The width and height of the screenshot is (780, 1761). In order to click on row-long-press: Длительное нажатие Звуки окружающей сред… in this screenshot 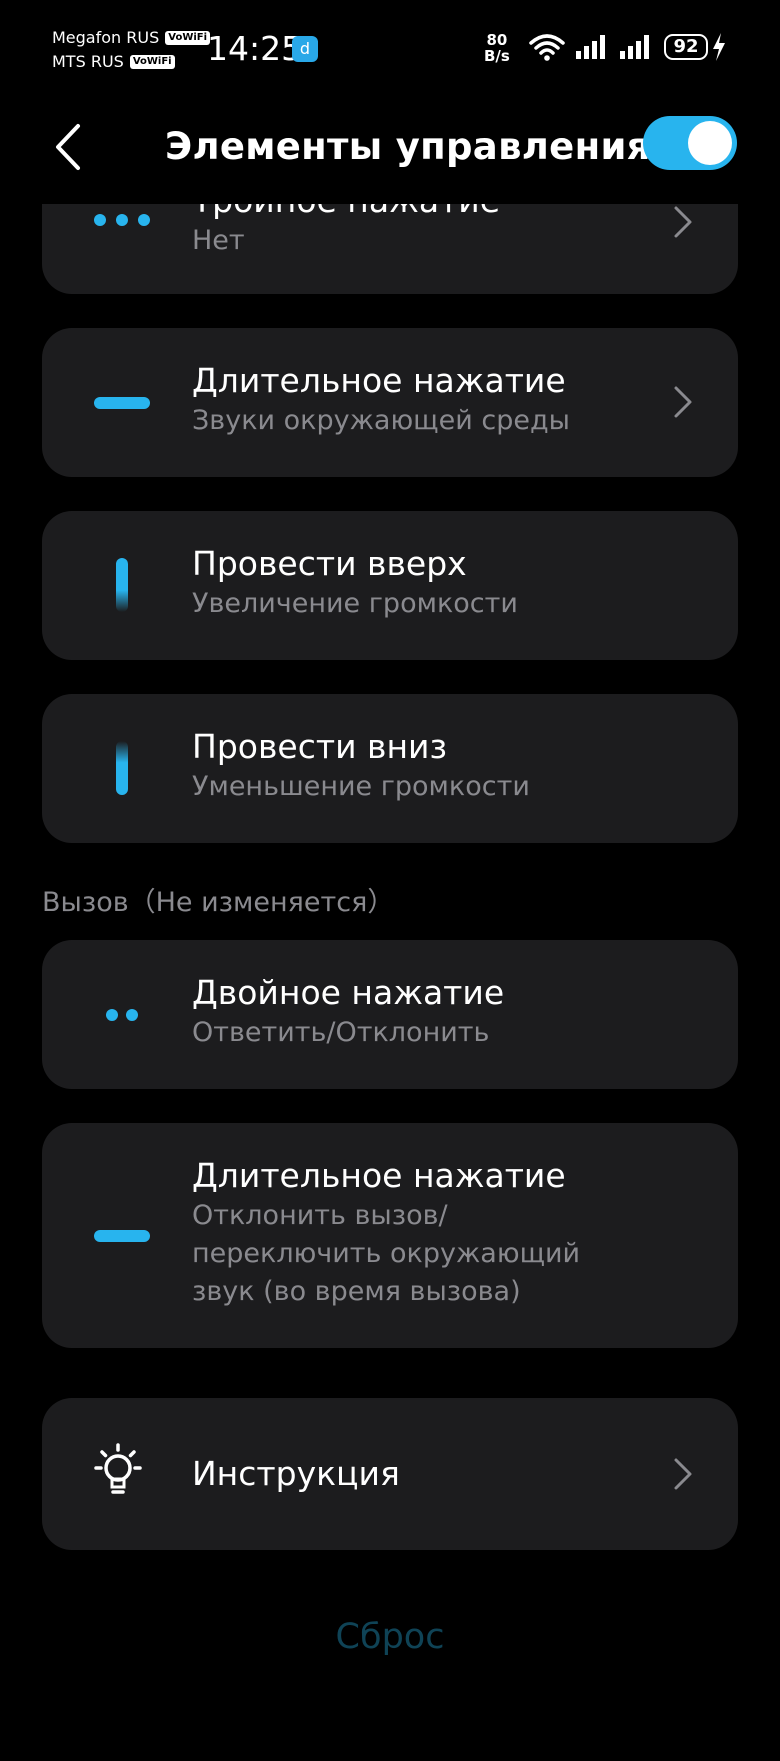, I will do `click(390, 402)`.